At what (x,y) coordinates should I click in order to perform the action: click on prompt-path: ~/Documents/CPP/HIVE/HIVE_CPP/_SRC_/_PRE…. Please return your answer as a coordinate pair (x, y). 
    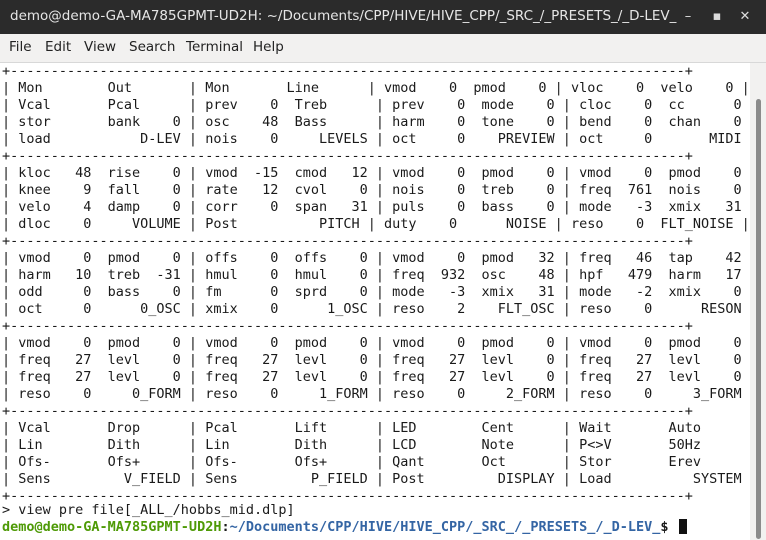
    Looking at the image, I should click on (445, 527).